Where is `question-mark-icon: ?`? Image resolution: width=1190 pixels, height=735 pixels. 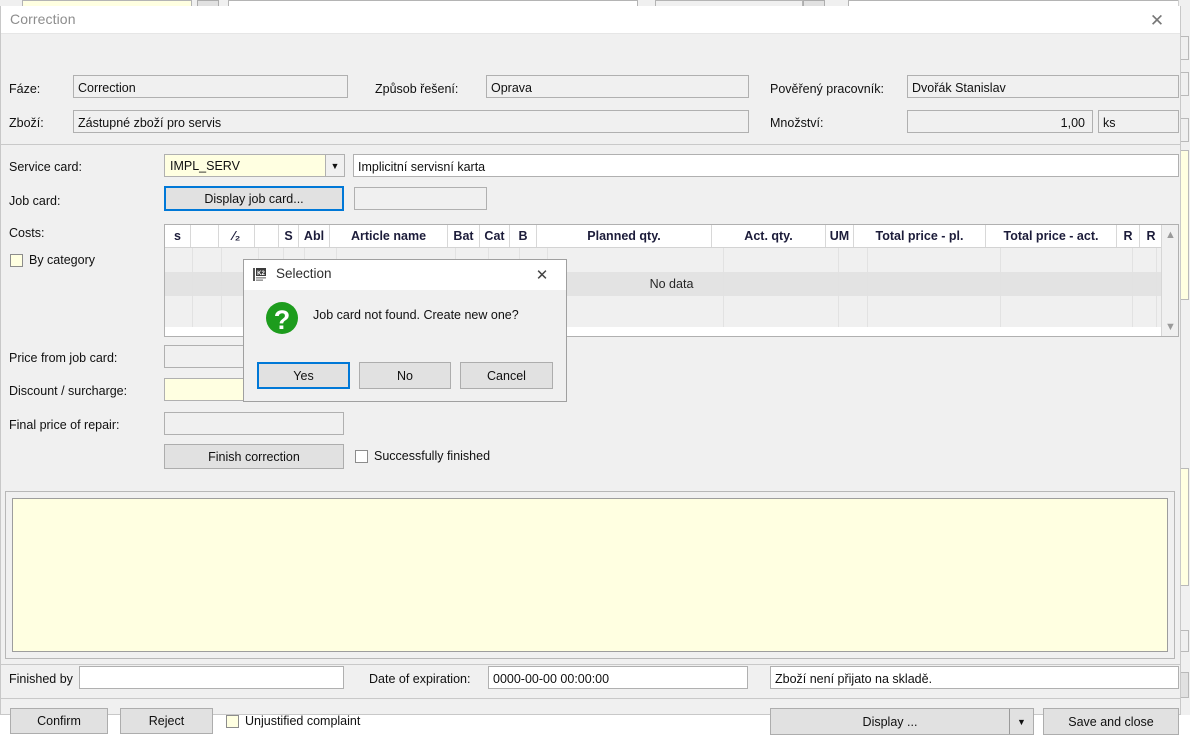
question-mark-icon: ? is located at coordinates (282, 318).